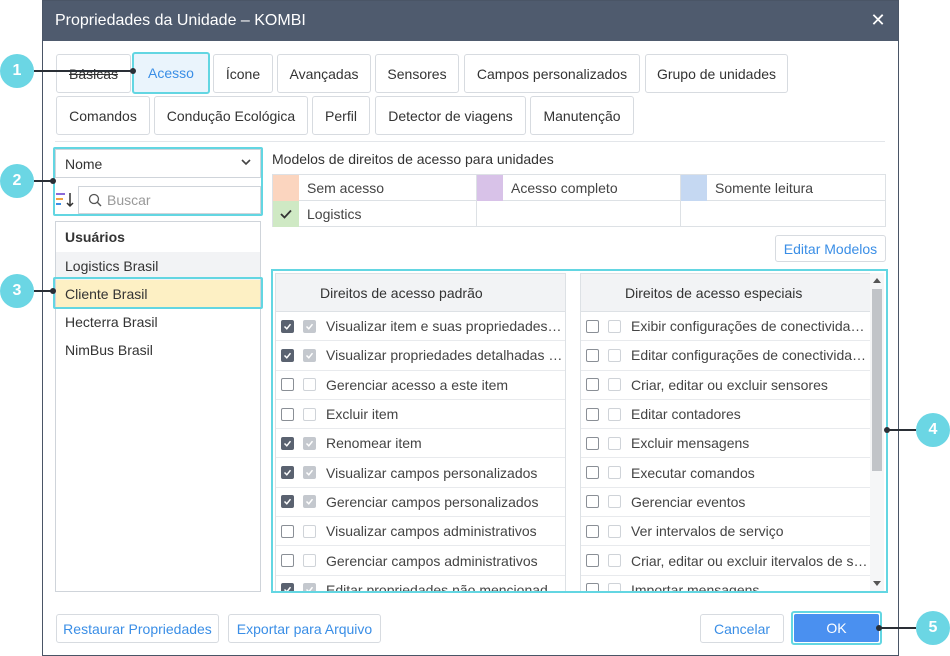 The width and height of the screenshot is (950, 656). Describe the element at coordinates (830, 248) in the screenshot. I see `edit-models-button: Editar Modelos` at that location.